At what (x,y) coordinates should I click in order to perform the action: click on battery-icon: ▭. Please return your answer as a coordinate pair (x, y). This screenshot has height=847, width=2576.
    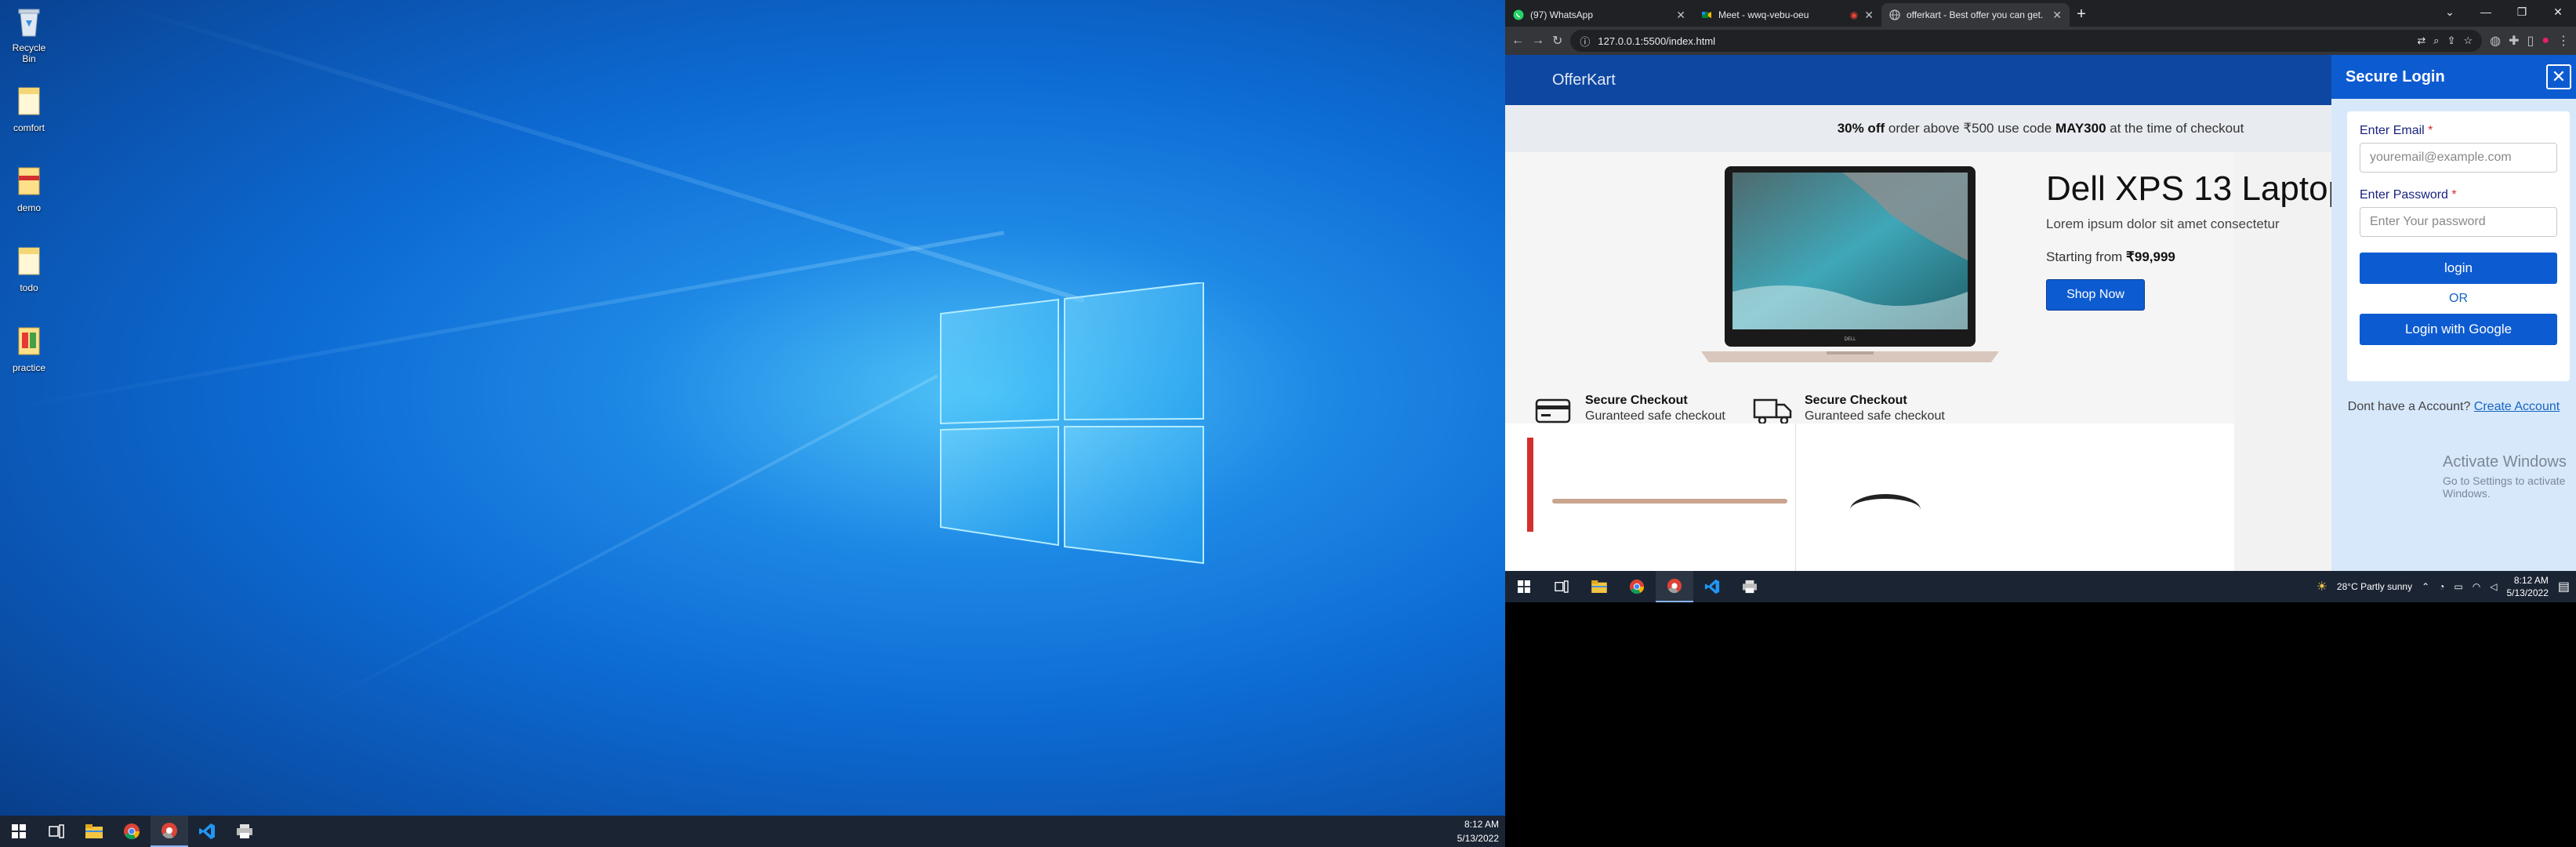
    Looking at the image, I should click on (2458, 586).